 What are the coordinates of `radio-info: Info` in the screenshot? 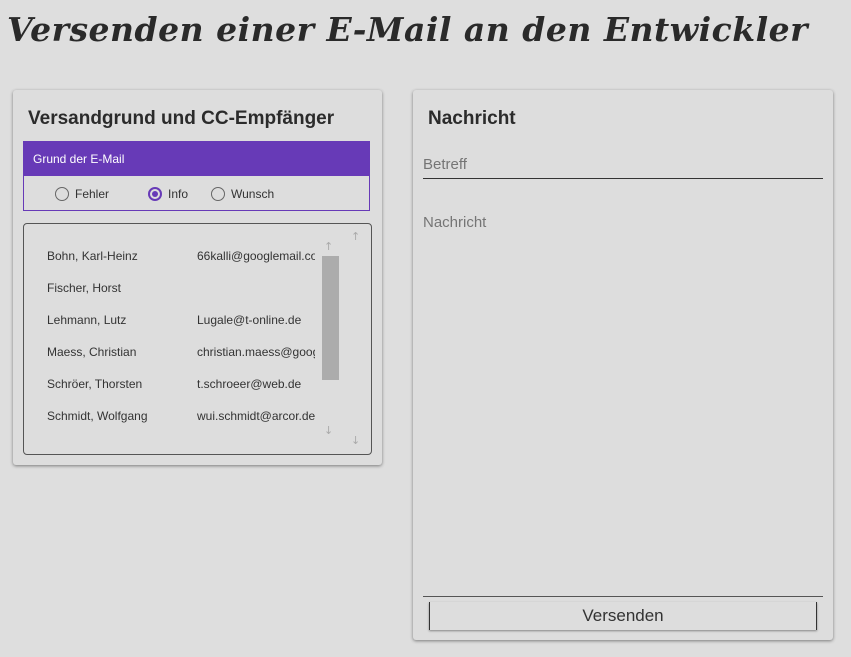 It's located at (168, 194).